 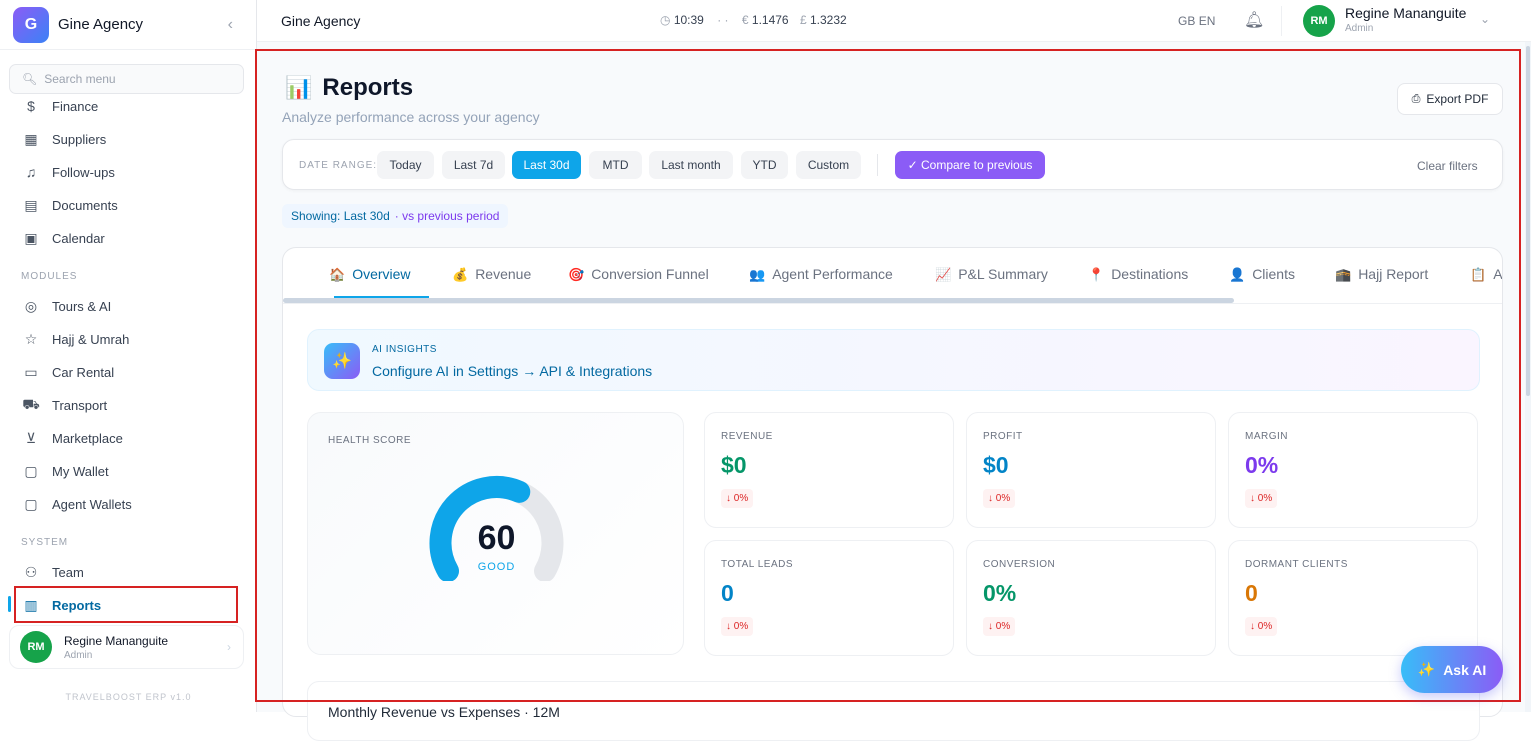 I want to click on tab-more: 📋 A, so click(x=1486, y=274).